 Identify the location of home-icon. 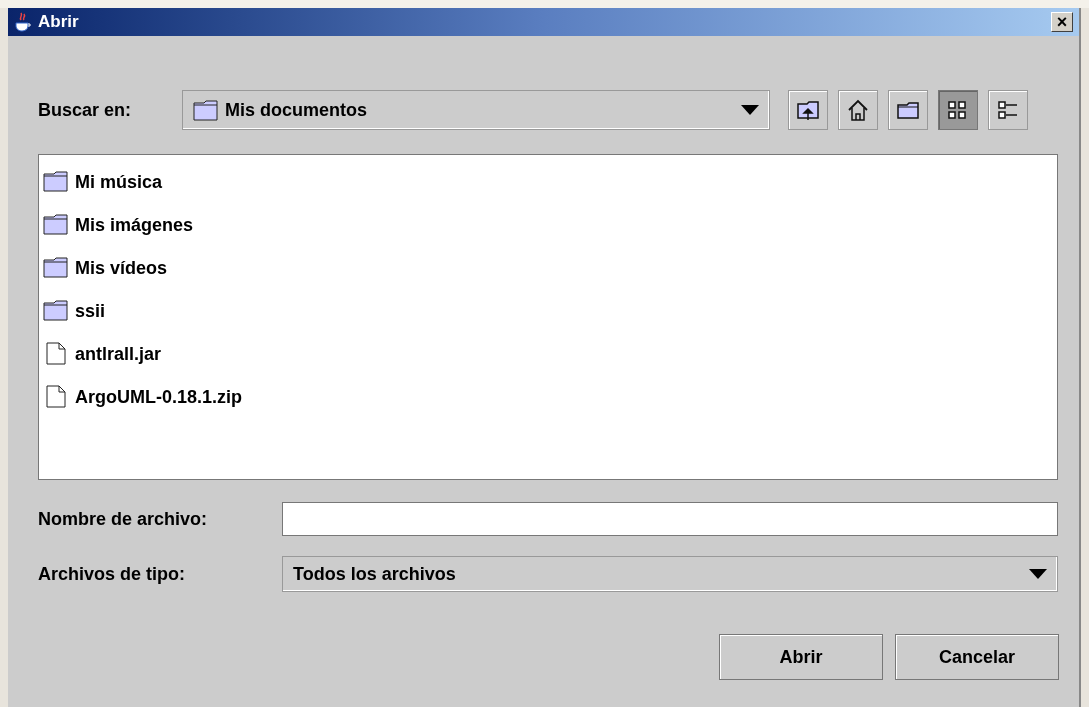
(858, 110).